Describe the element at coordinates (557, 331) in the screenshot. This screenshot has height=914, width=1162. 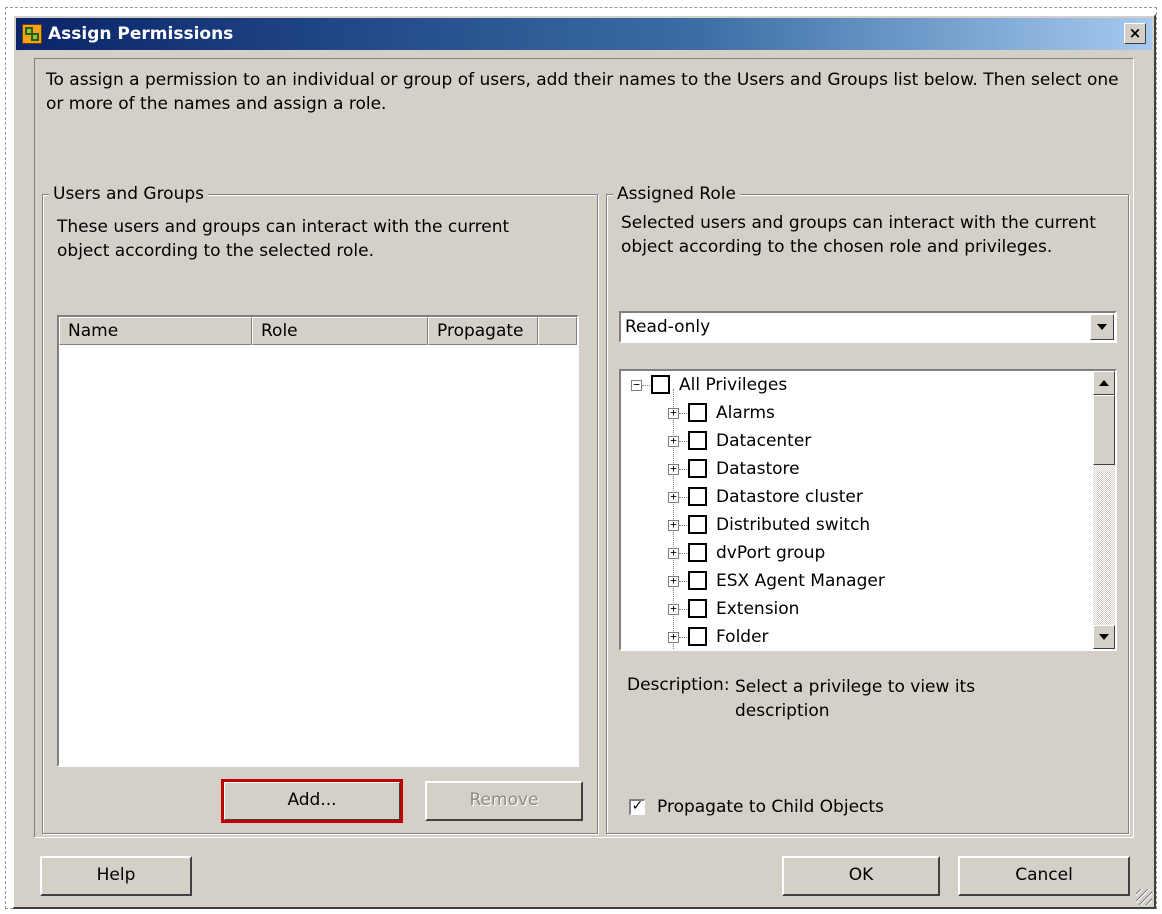
I see `column-header-spacer` at that location.